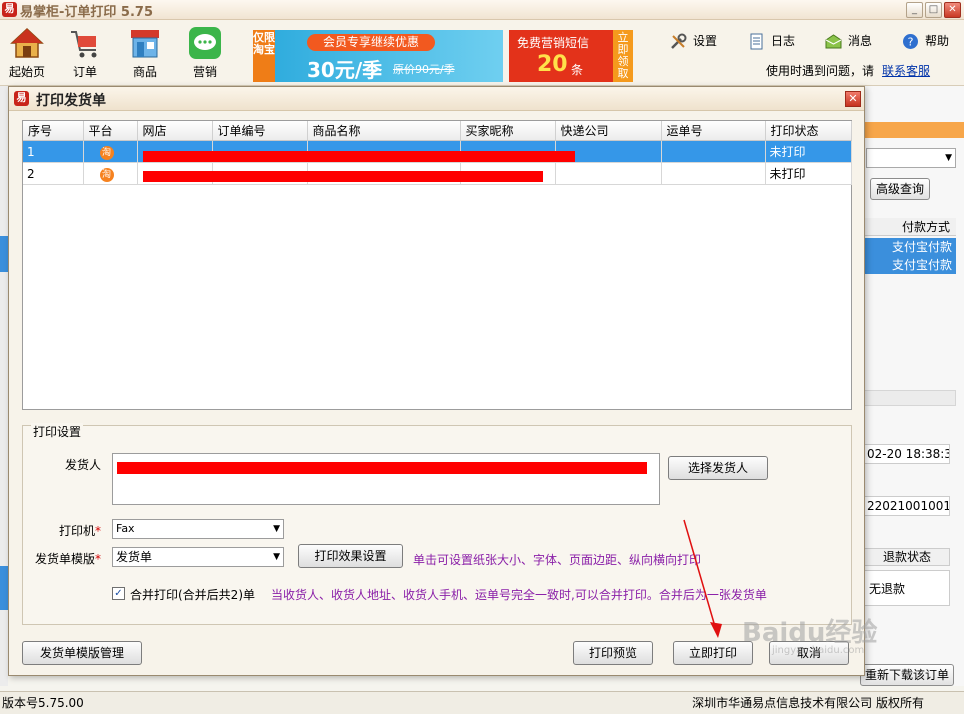  Describe the element at coordinates (110, 131) in the screenshot. I see `col-header-platform: 平台` at that location.